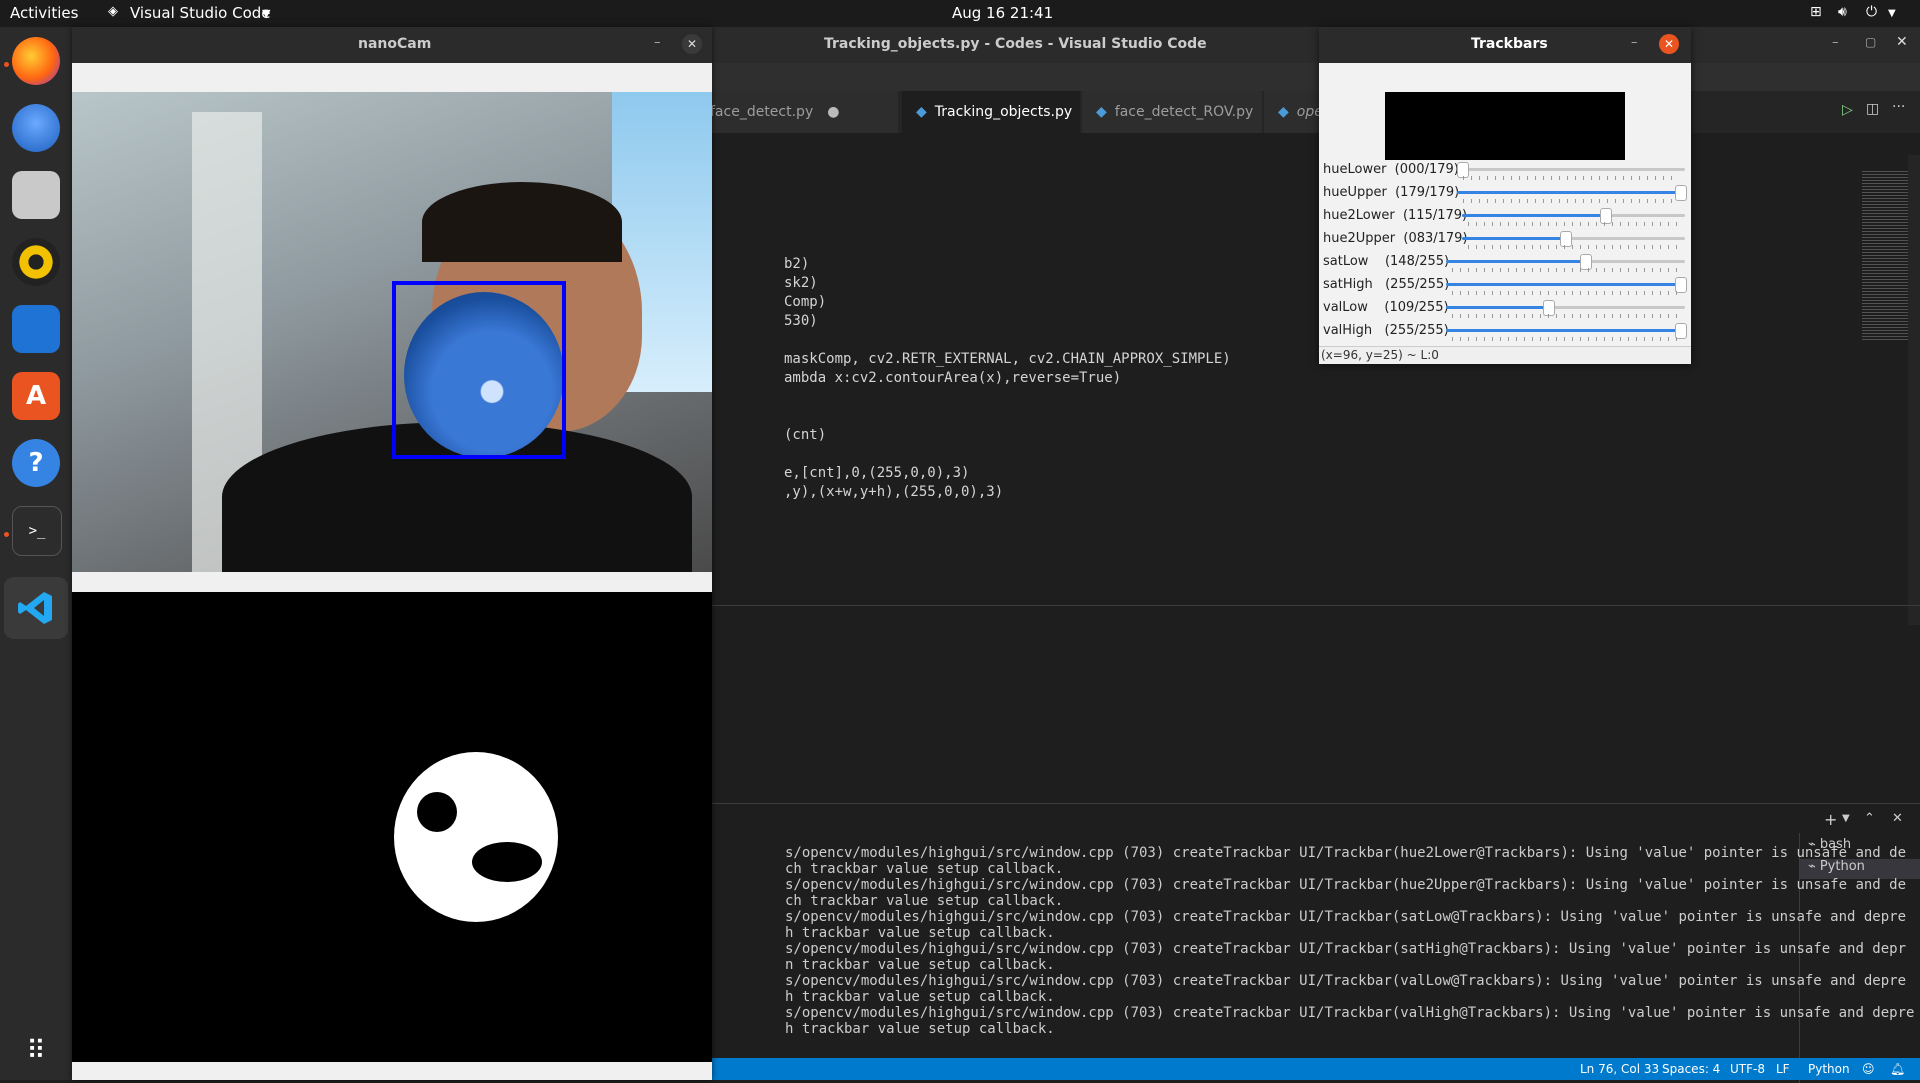  Describe the element at coordinates (1386, 284) in the screenshot. I see `slider-label-satHigh: satHigh (255/255)` at that location.